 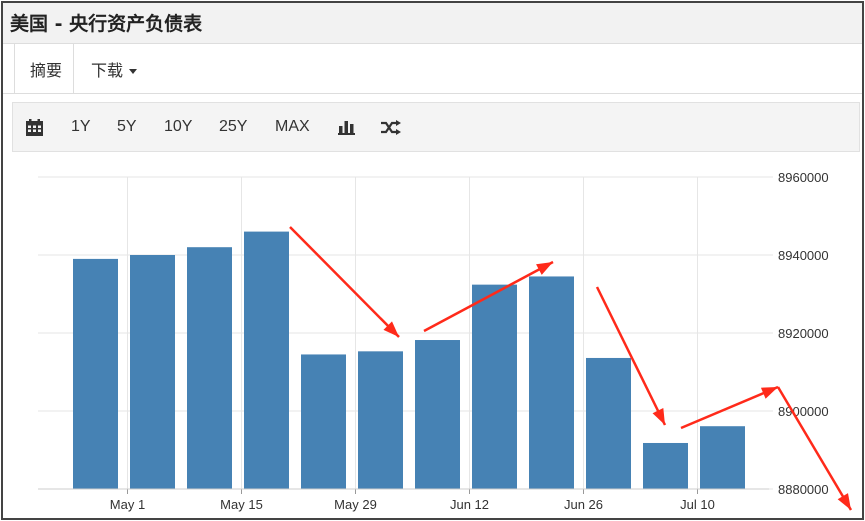 What do you see at coordinates (432, 69) in the screenshot?
I see `tab-bar: 摘要 下载` at bounding box center [432, 69].